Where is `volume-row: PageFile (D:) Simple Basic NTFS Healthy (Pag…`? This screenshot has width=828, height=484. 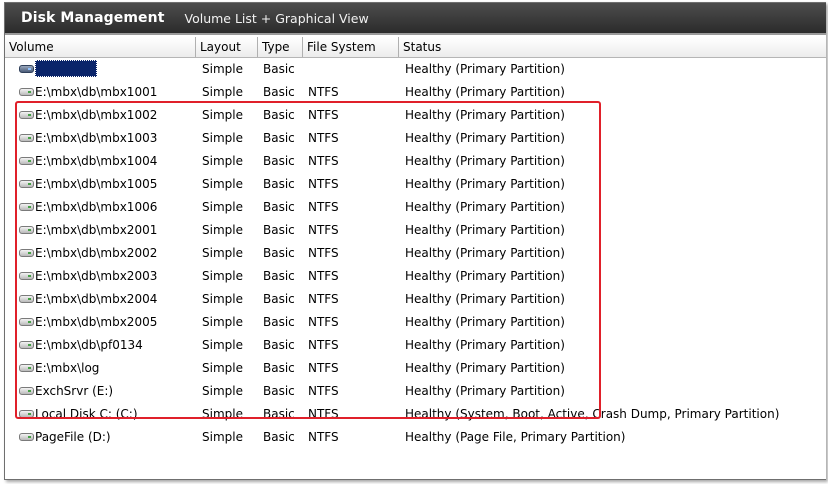 volume-row: PageFile (D:) Simple Basic NTFS Healthy (Pag… is located at coordinates (415, 437).